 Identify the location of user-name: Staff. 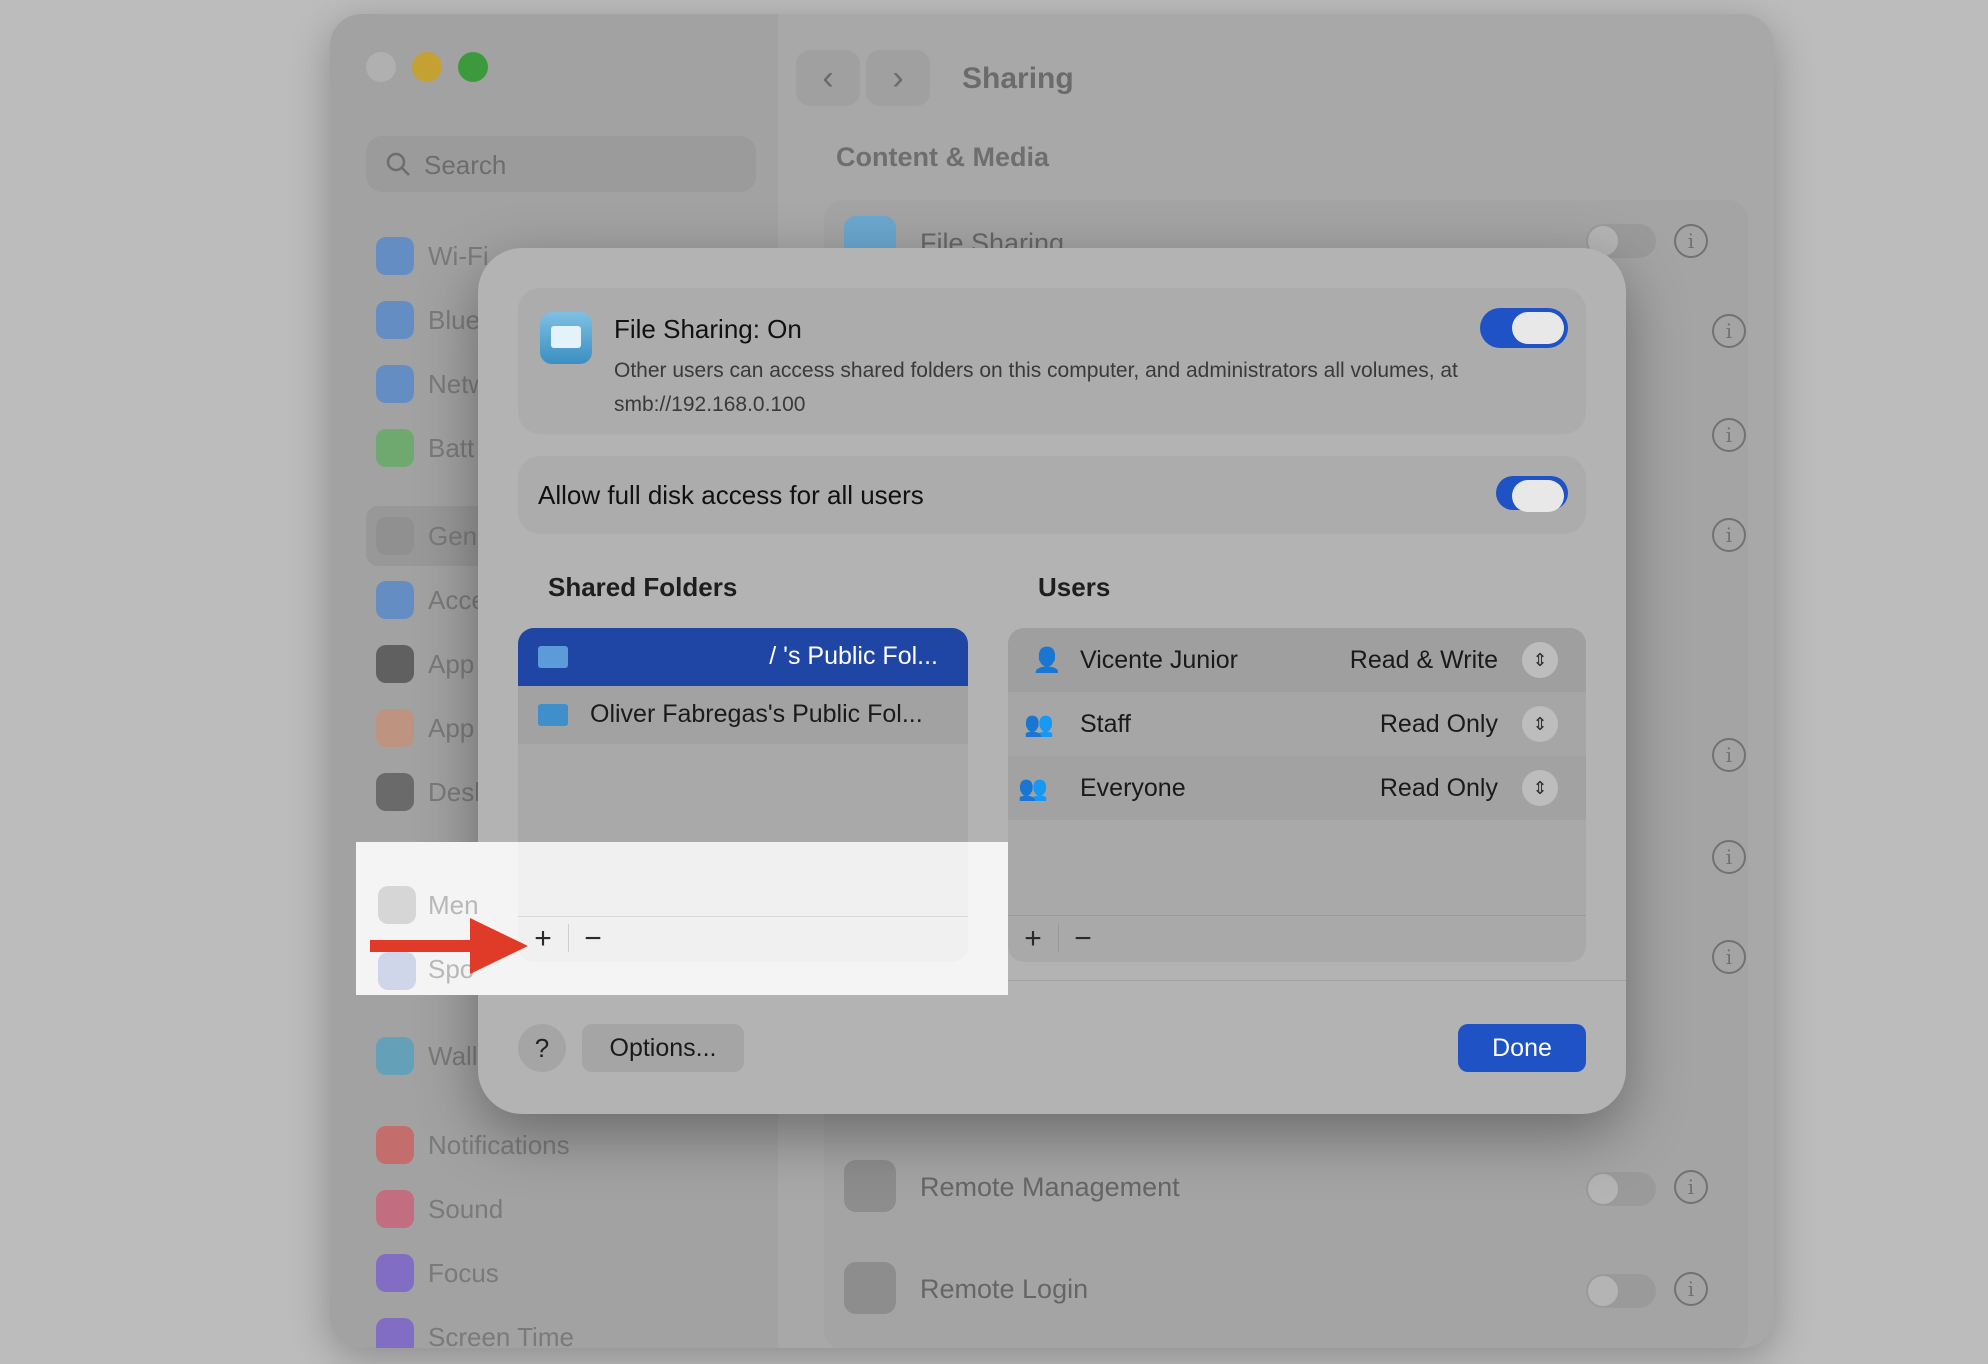
(1105, 724).